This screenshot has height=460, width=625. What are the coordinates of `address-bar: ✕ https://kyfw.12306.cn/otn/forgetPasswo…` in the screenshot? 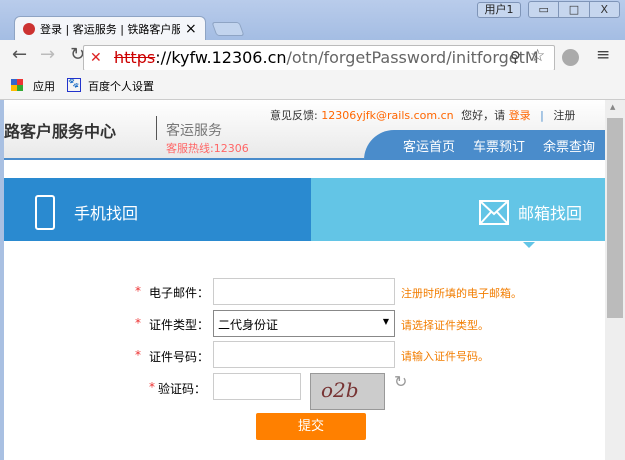 It's located at (319, 58).